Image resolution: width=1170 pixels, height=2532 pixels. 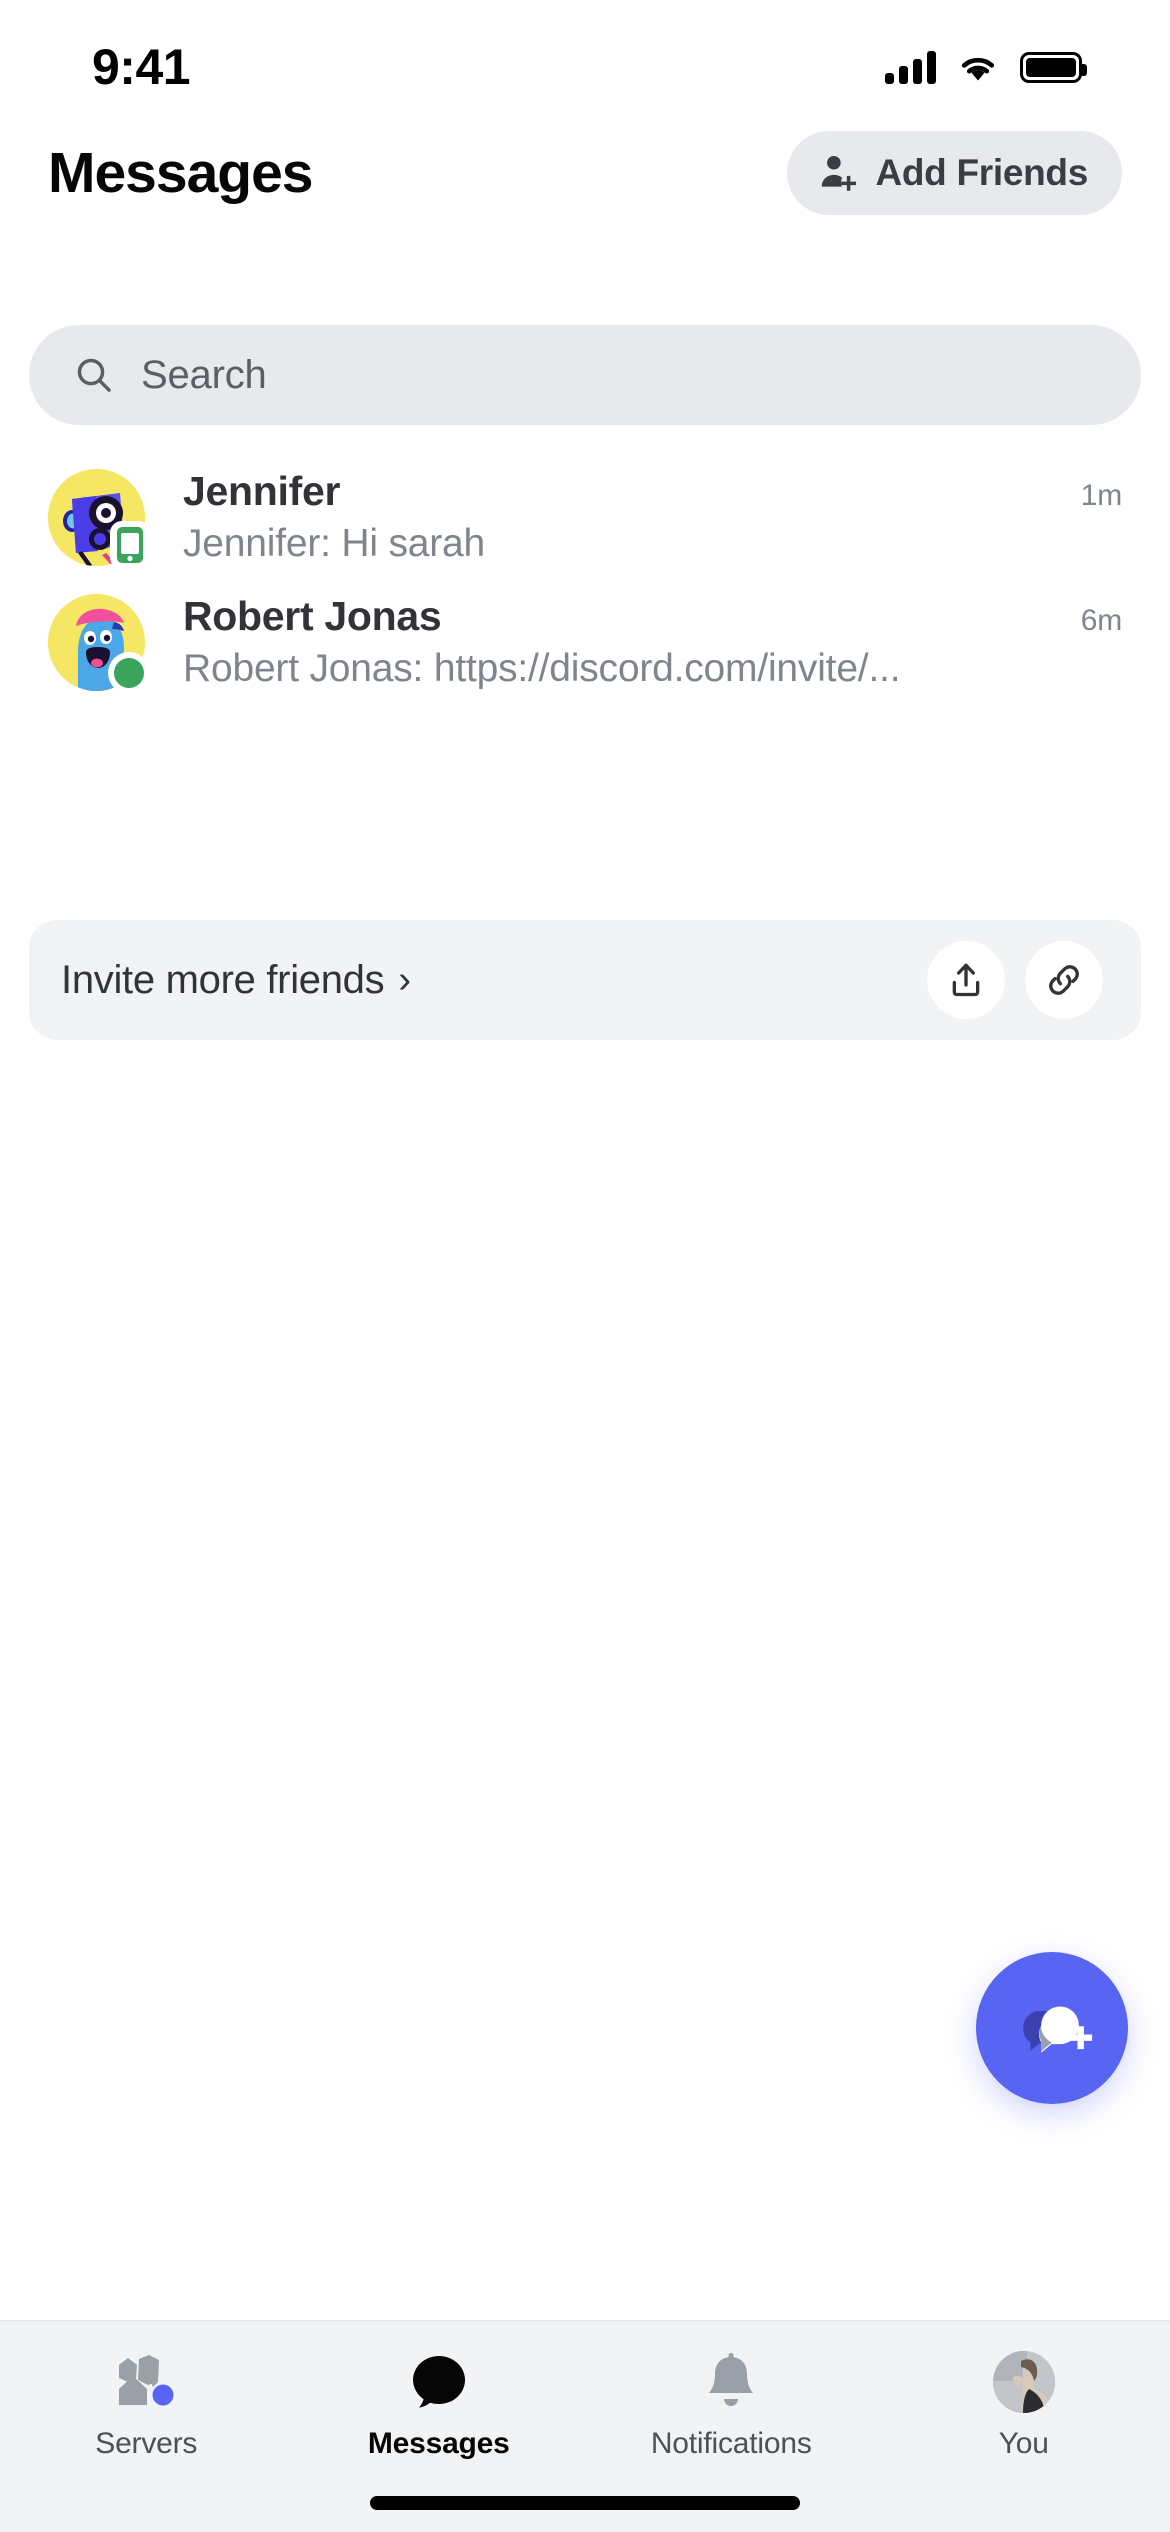 I want to click on copy-link-button, so click(x=1064, y=980).